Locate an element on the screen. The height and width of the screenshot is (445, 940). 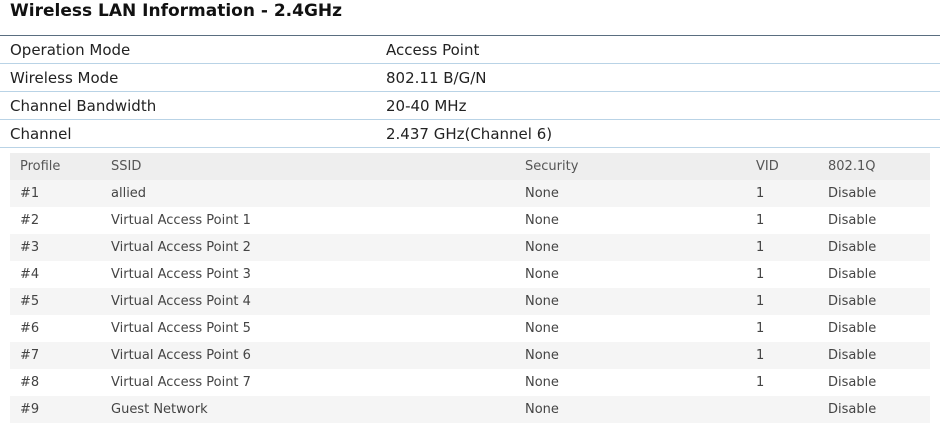
info-label: Channel is located at coordinates (41, 134).